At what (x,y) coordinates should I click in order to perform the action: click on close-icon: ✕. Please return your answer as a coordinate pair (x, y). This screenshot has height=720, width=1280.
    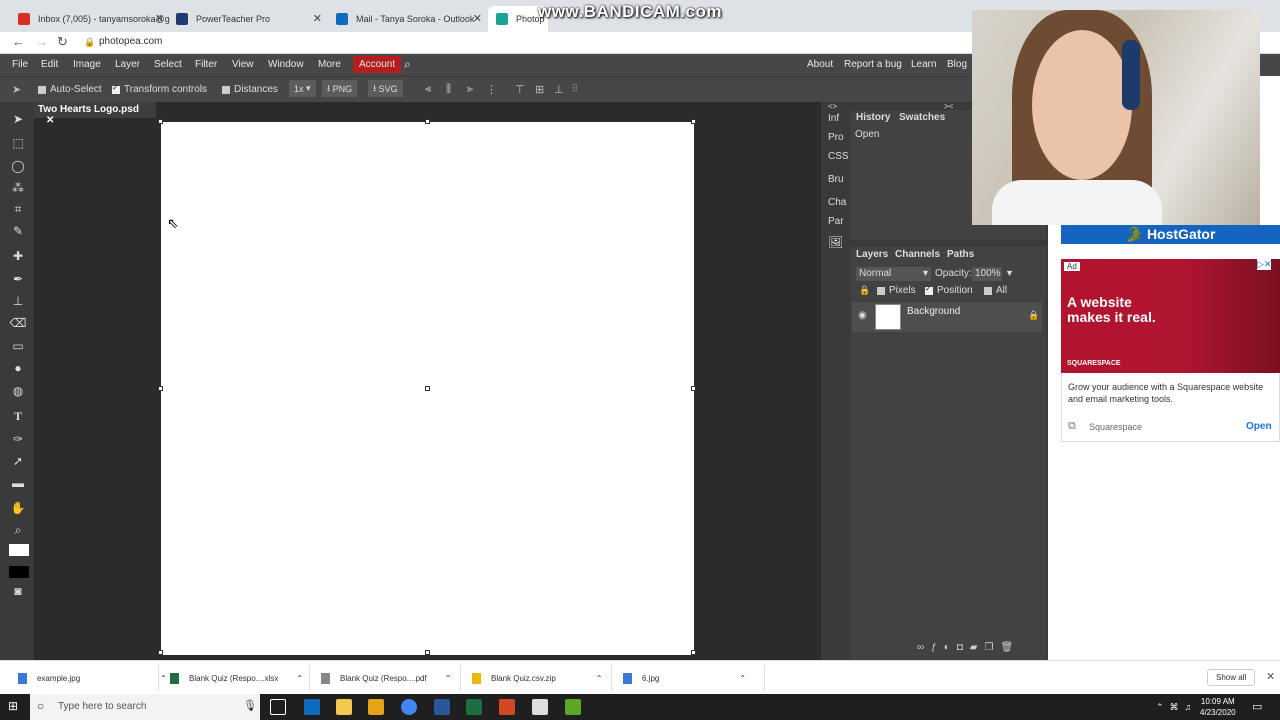
    Looking at the image, I should click on (1270, 676).